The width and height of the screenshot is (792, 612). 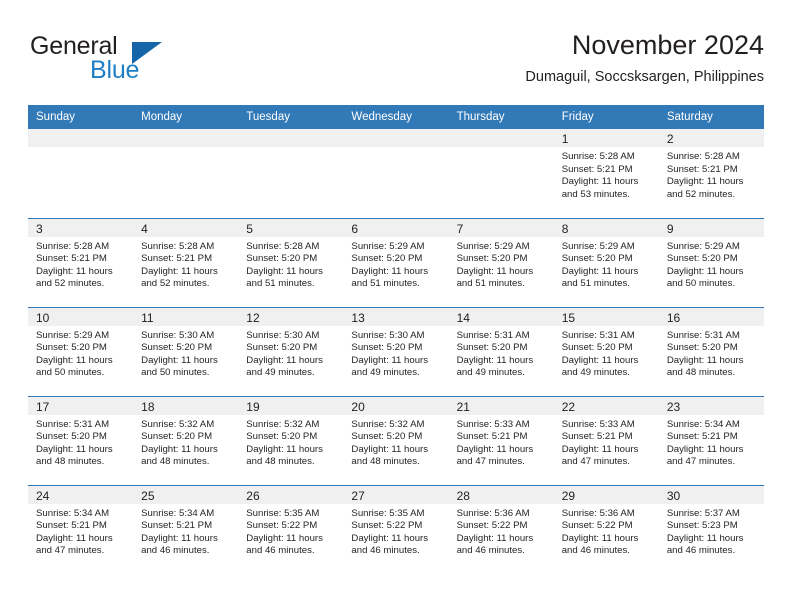 I want to click on weekday-header-saturday: Saturday, so click(x=711, y=117).